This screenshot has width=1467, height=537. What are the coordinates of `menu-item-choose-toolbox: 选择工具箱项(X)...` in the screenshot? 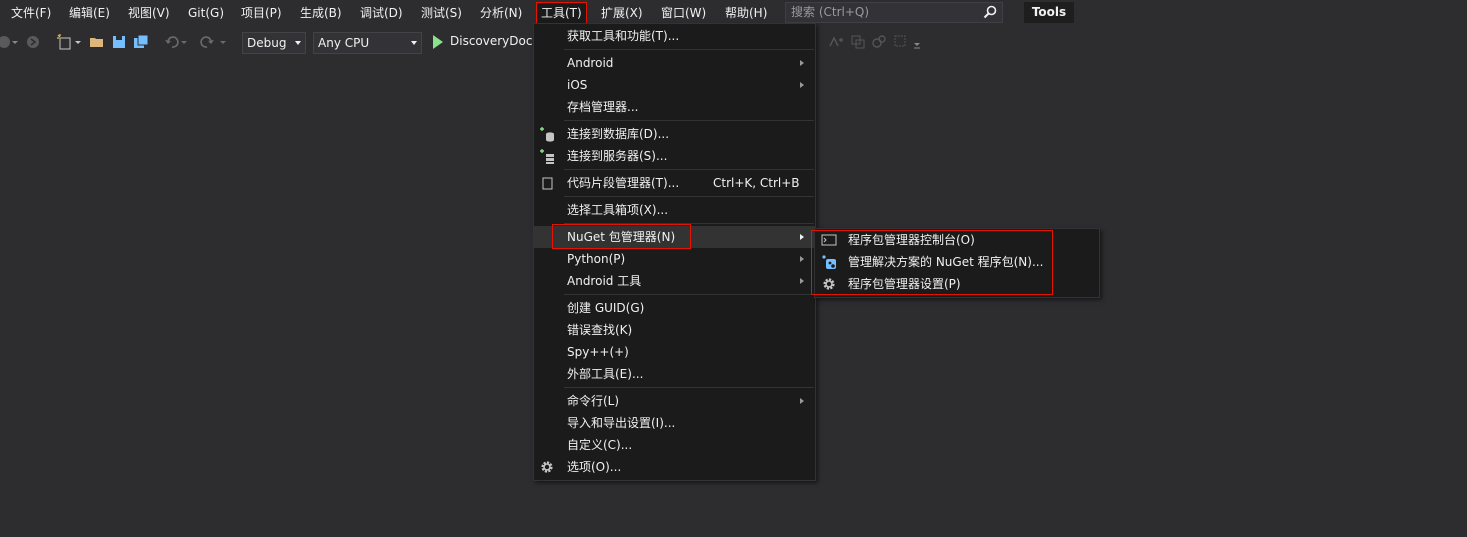 It's located at (674, 210).